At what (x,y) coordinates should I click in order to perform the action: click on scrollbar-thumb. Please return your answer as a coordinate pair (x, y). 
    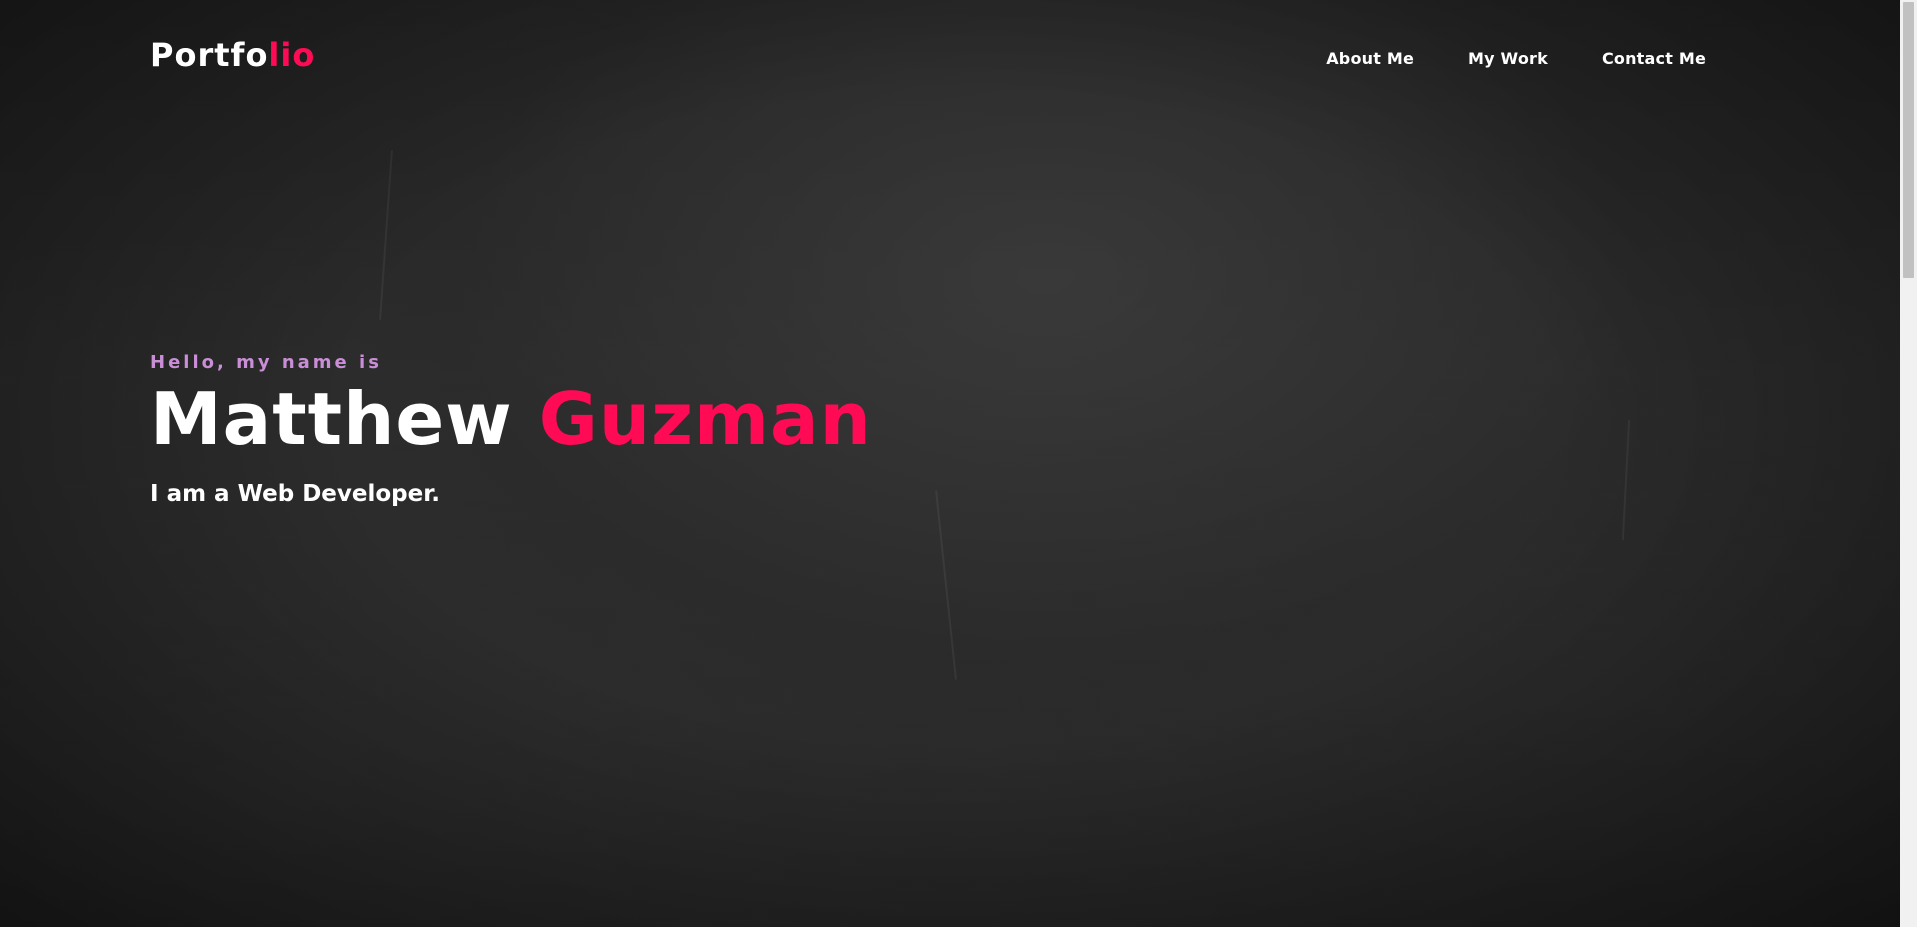
    Looking at the image, I should click on (1908, 140).